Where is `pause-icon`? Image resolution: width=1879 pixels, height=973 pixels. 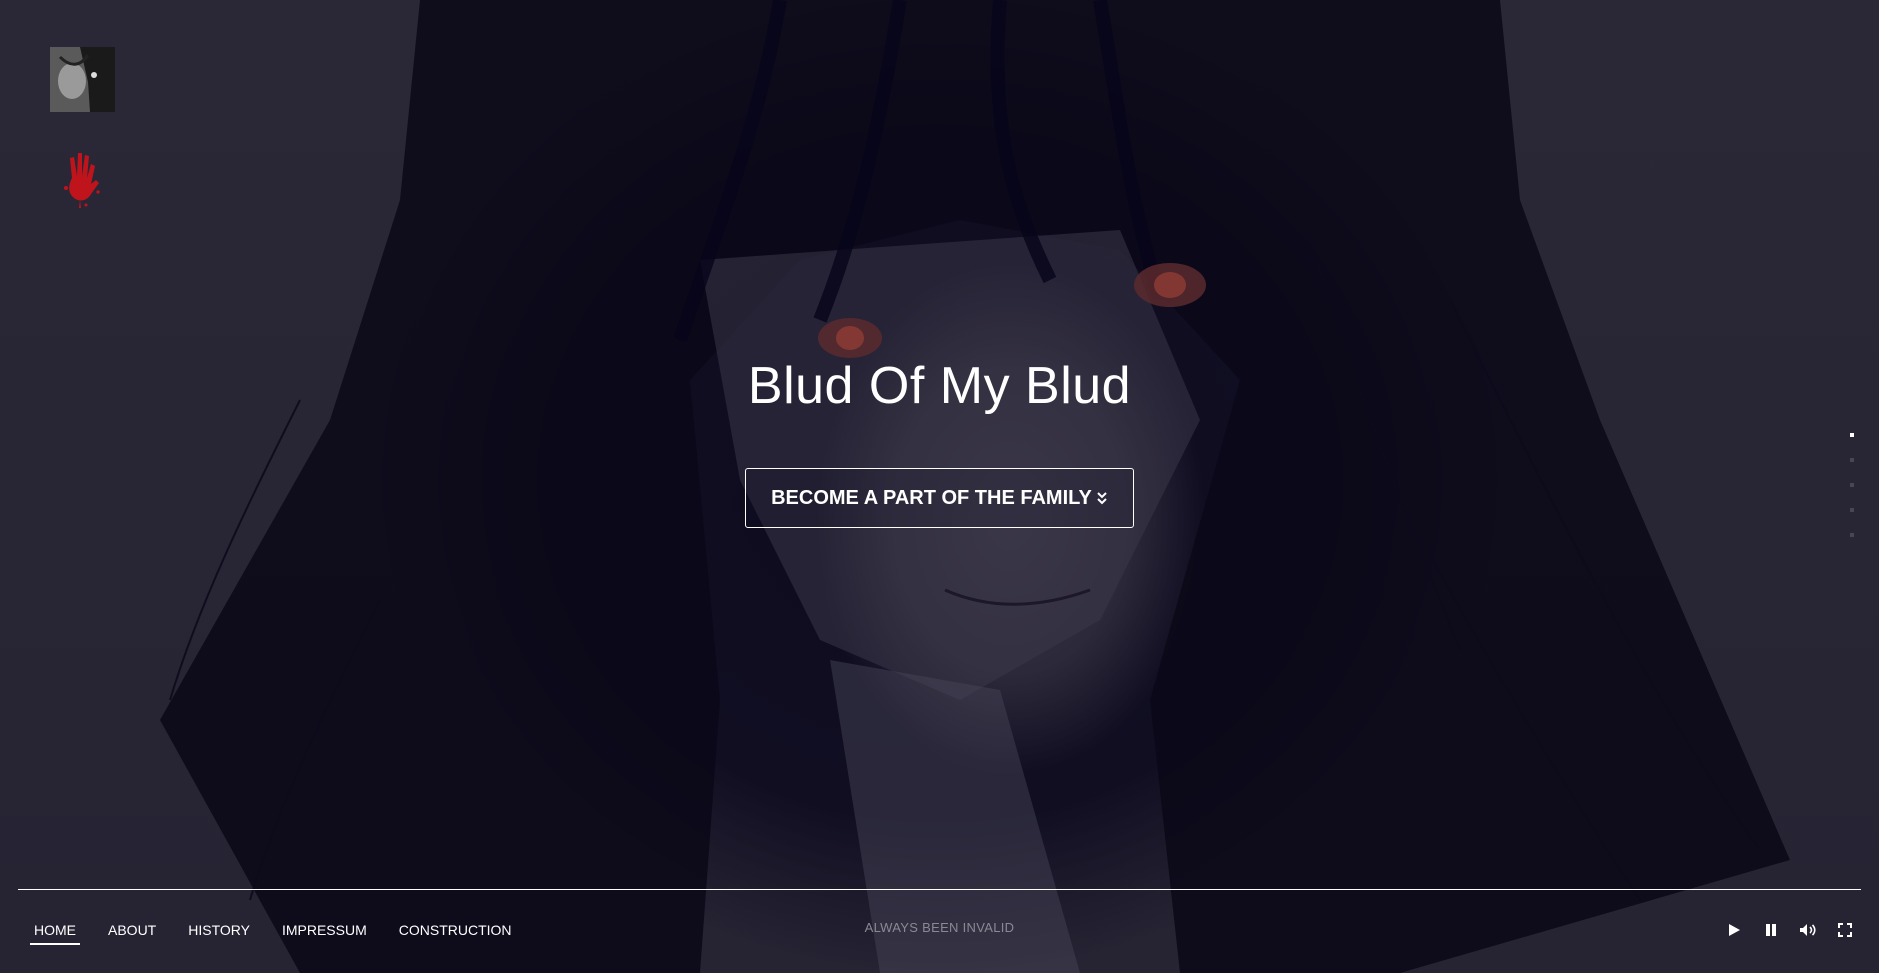 pause-icon is located at coordinates (1770, 930).